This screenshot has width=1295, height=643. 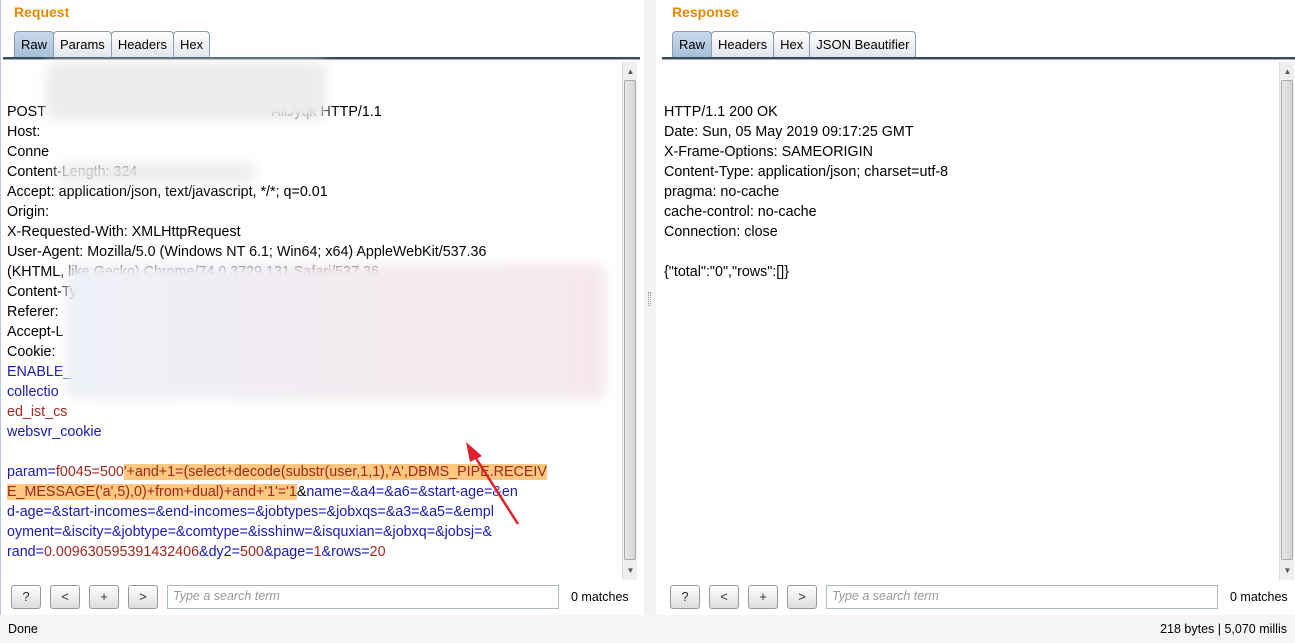 What do you see at coordinates (30, 532) in the screenshot?
I see `text-segment: oyment` at bounding box center [30, 532].